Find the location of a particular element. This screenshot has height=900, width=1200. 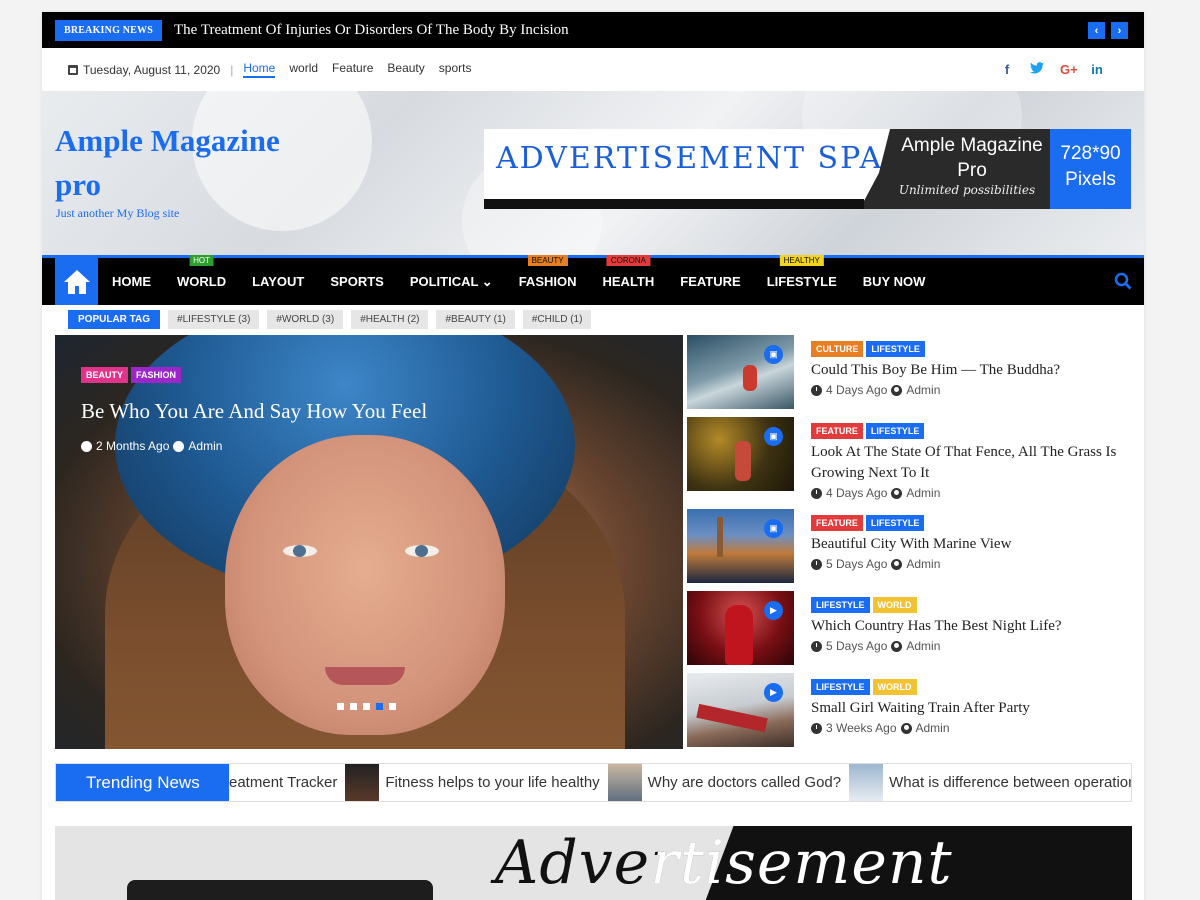

top-menu-world: world is located at coordinates (303, 69).